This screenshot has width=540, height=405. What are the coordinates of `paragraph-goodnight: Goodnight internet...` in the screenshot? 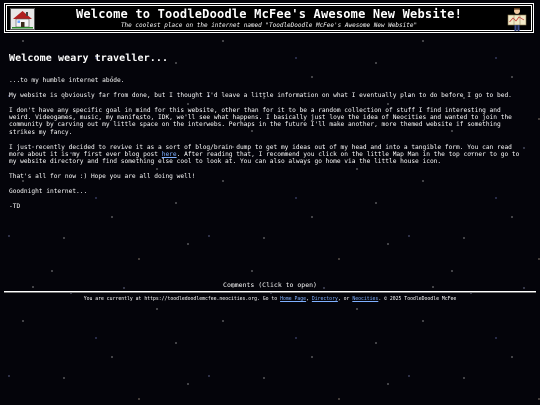 It's located at (48, 192).